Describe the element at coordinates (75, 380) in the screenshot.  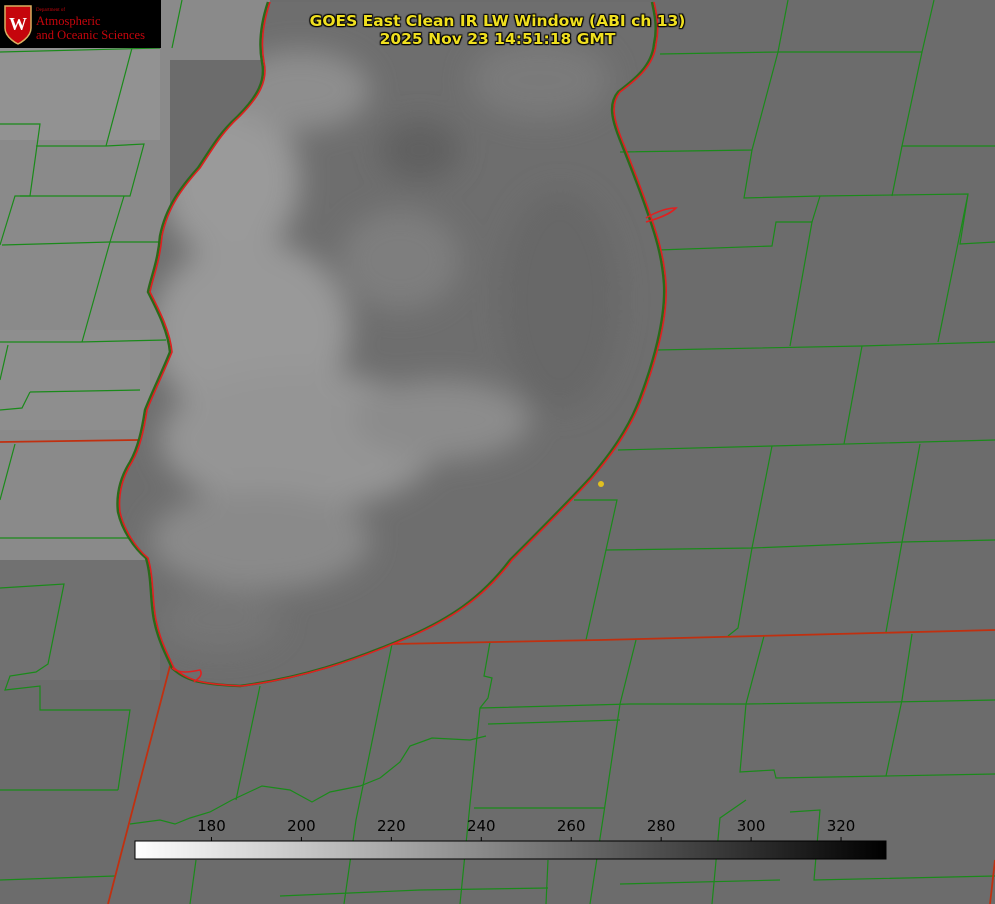
I see `land-cloud-w` at that location.